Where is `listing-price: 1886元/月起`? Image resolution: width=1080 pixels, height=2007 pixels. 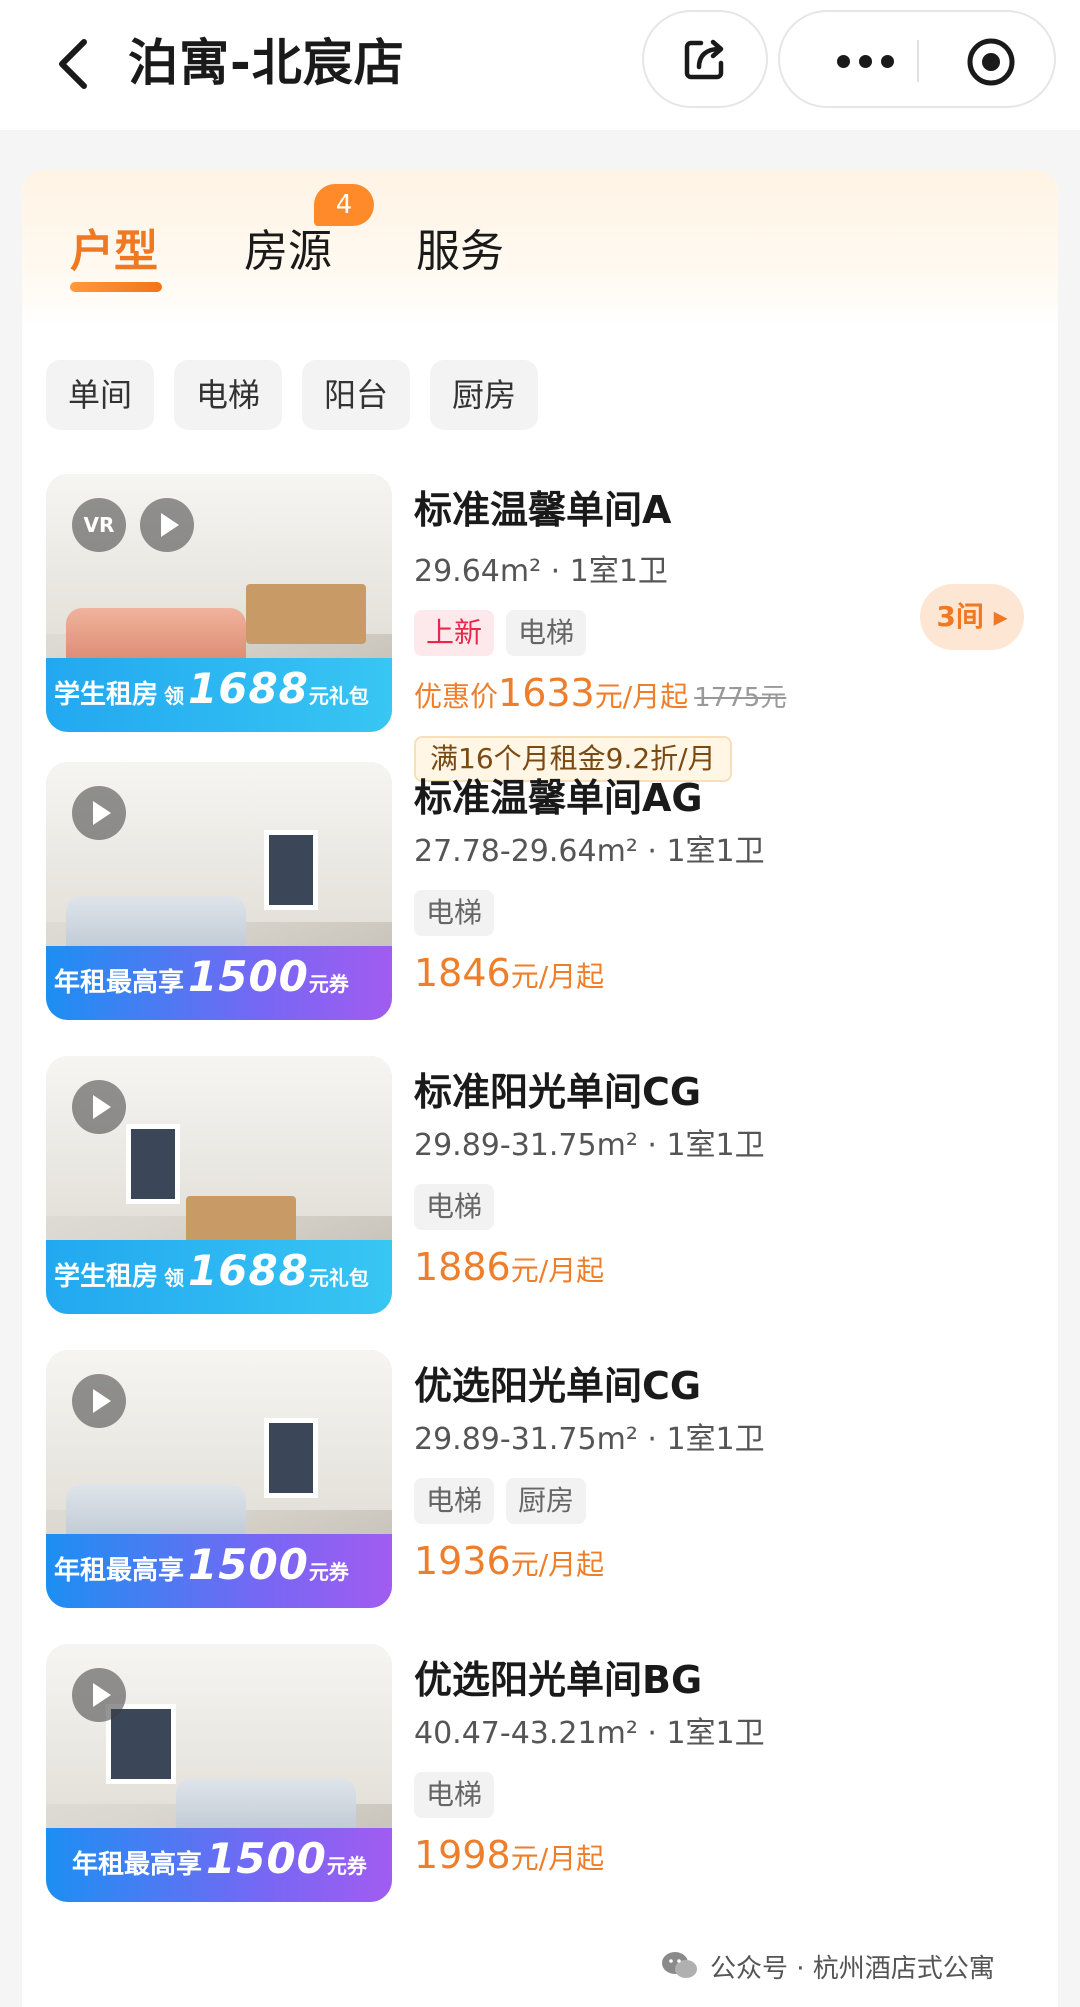
listing-price: 1886元/月起 is located at coordinates (509, 1267).